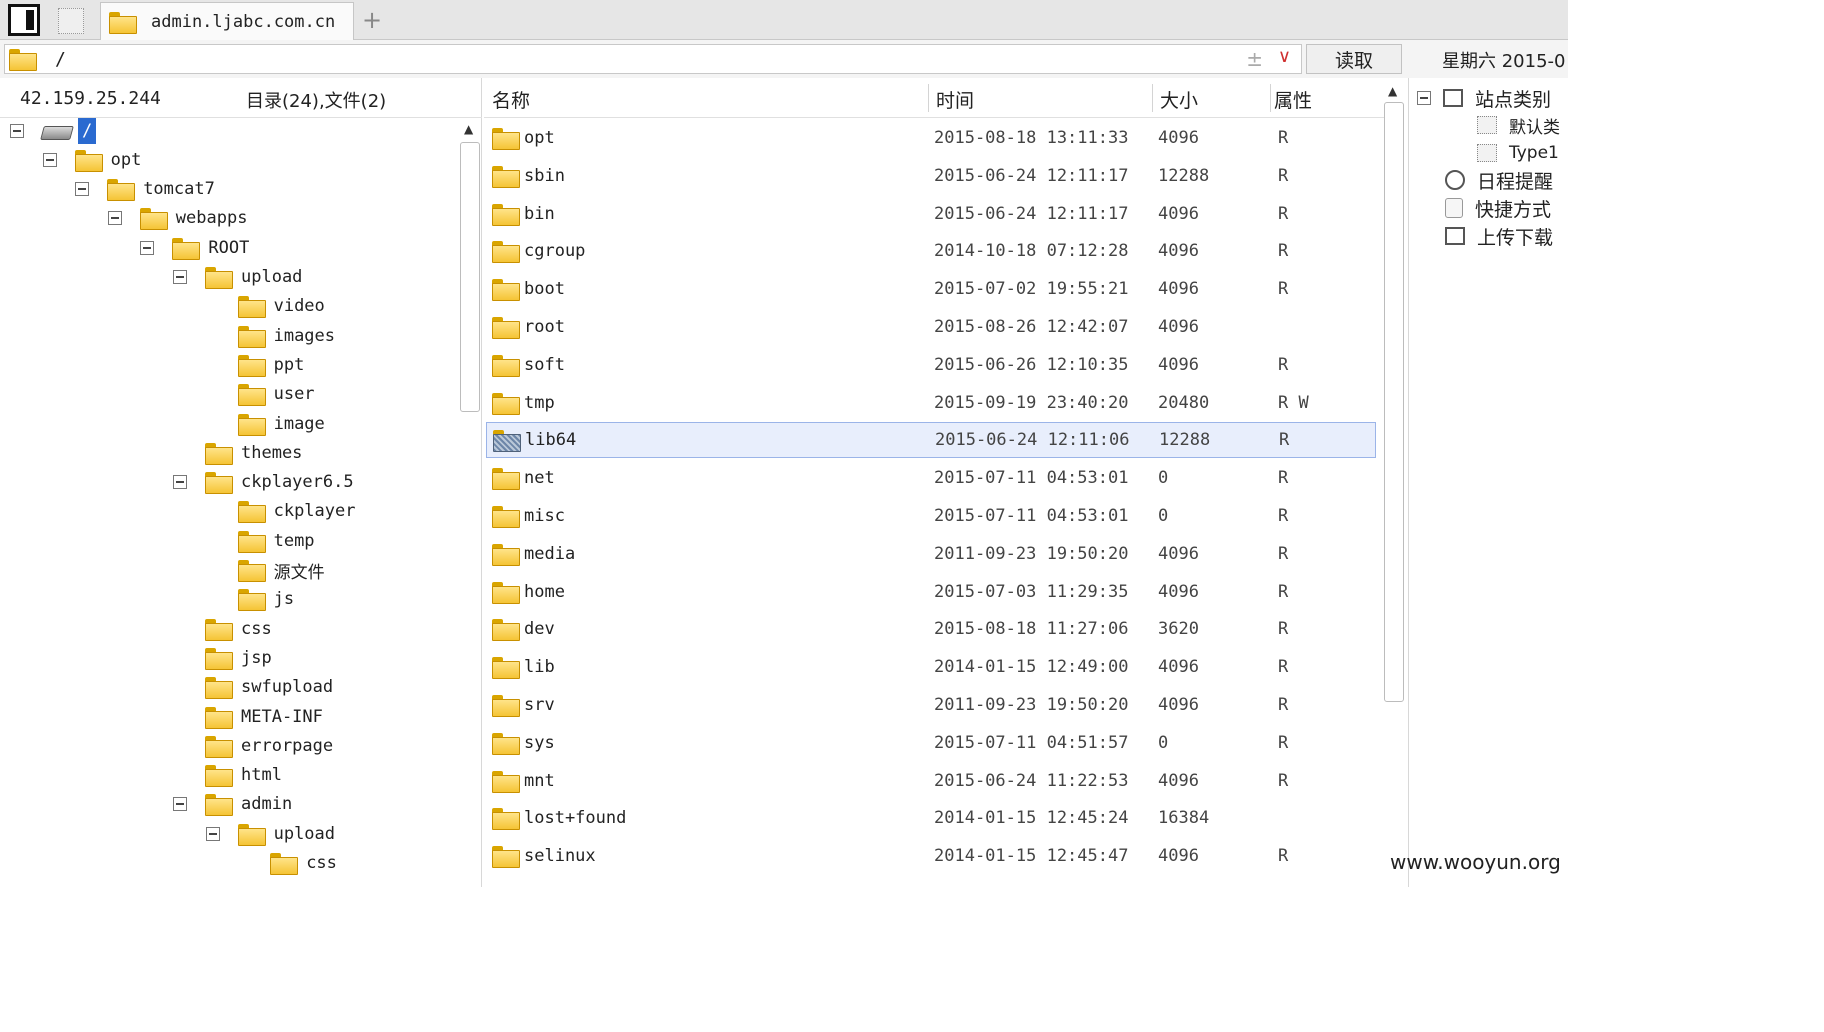 This screenshot has height=1032, width=1824. I want to click on file-row: mnt 2015-06-24 11:22:53 4096 R, so click(931, 781).